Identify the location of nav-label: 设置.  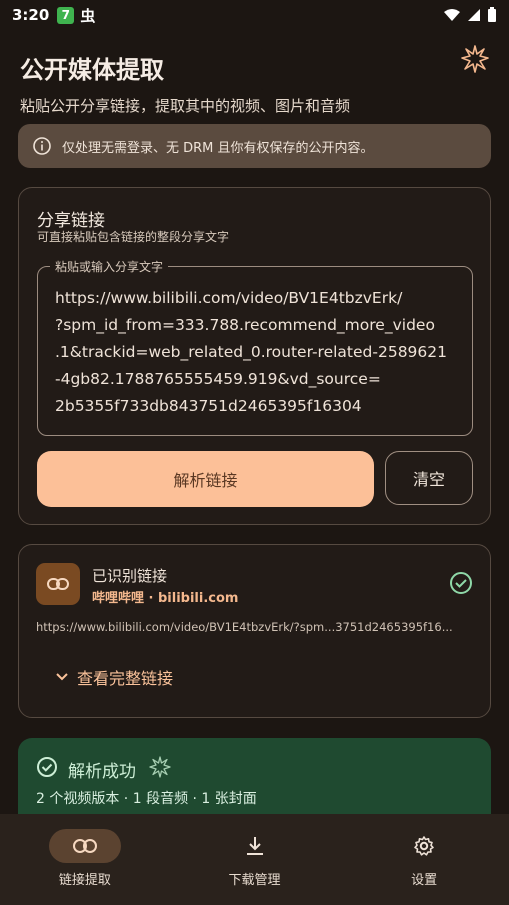
(424, 880).